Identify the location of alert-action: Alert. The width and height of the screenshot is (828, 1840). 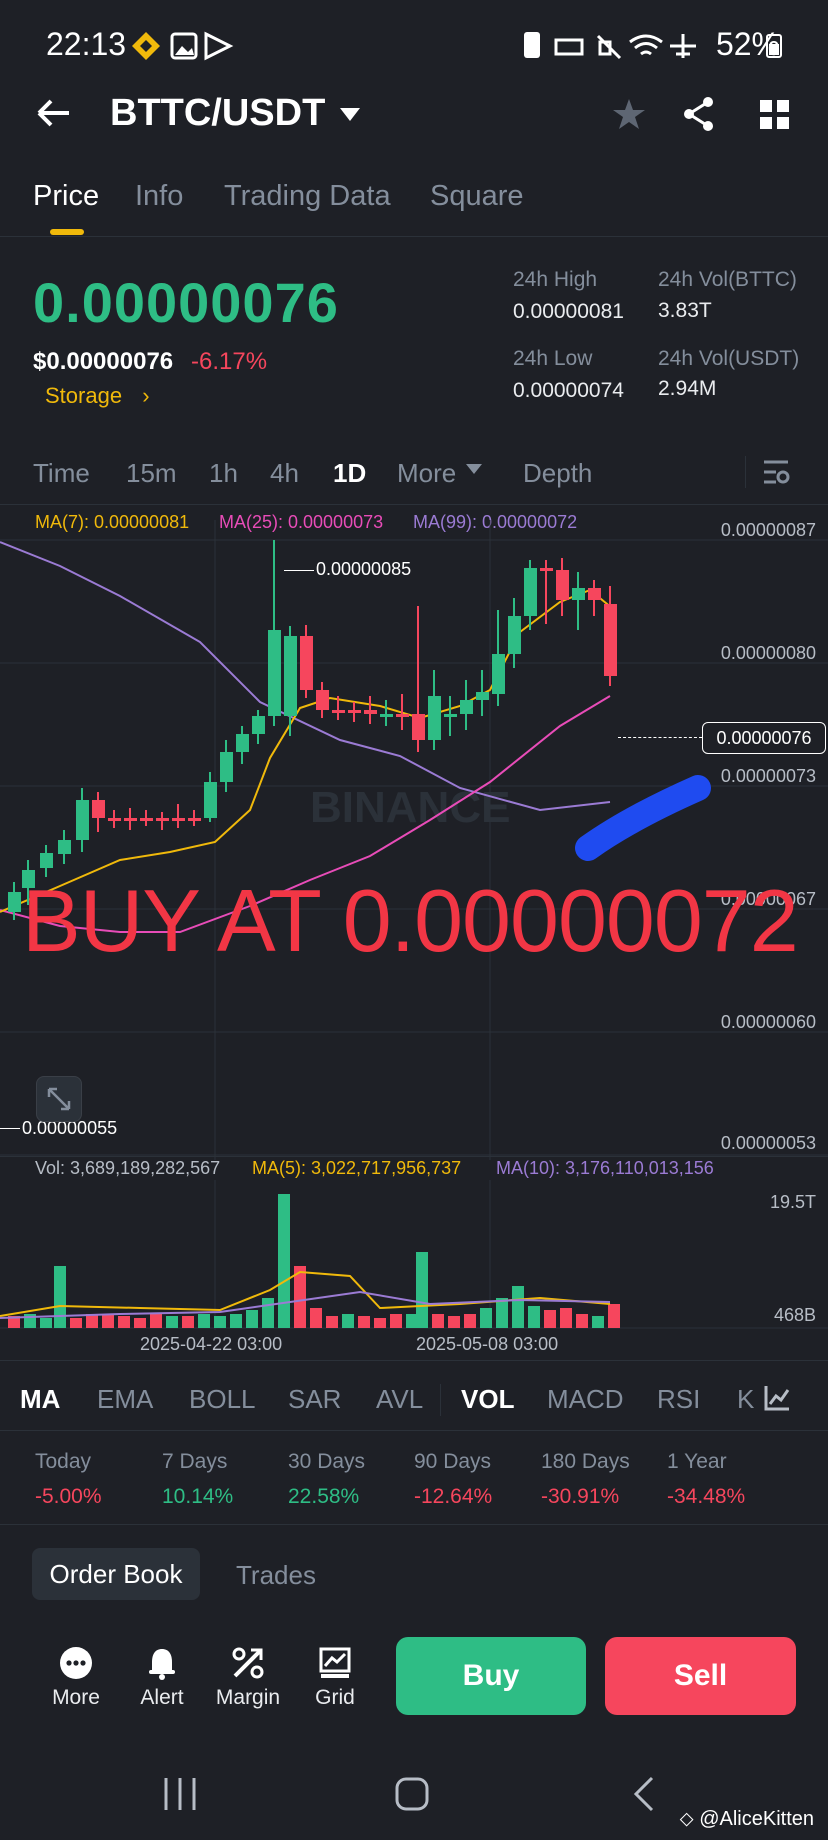
(162, 1675).